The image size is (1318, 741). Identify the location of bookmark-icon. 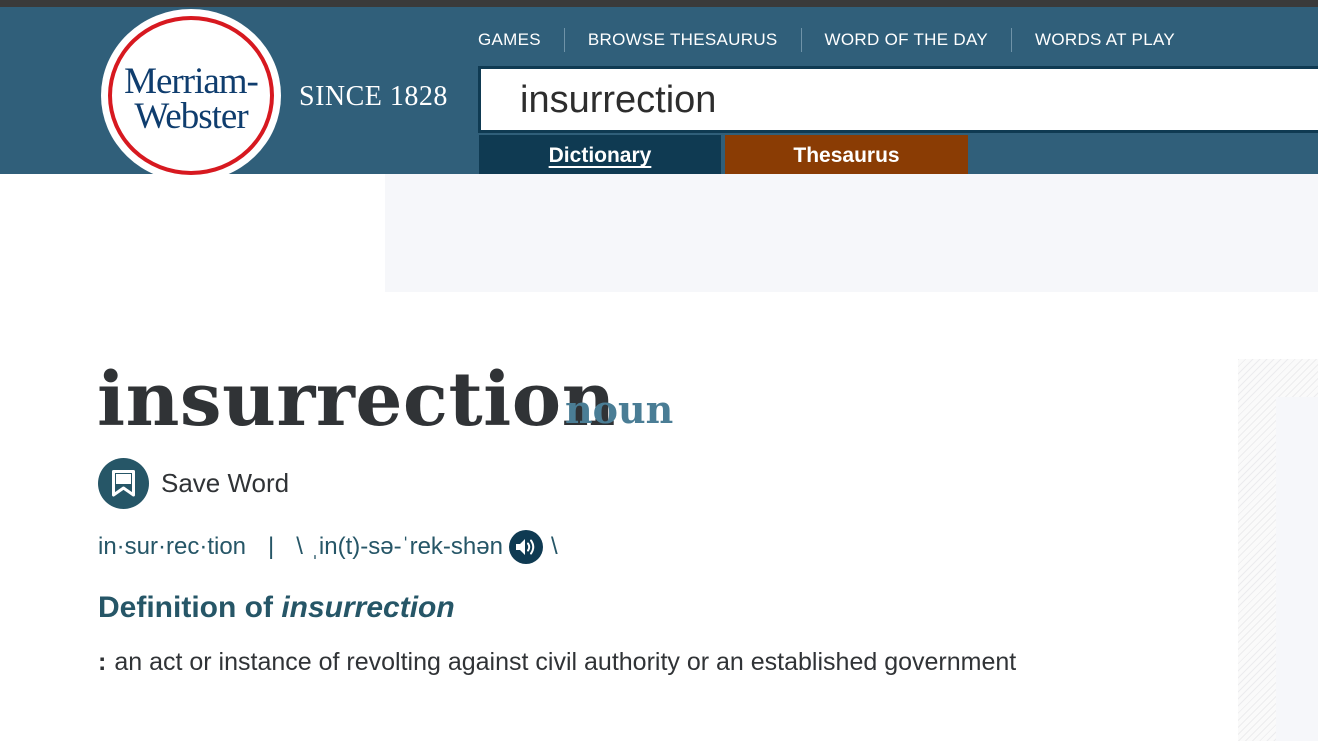
(123, 483).